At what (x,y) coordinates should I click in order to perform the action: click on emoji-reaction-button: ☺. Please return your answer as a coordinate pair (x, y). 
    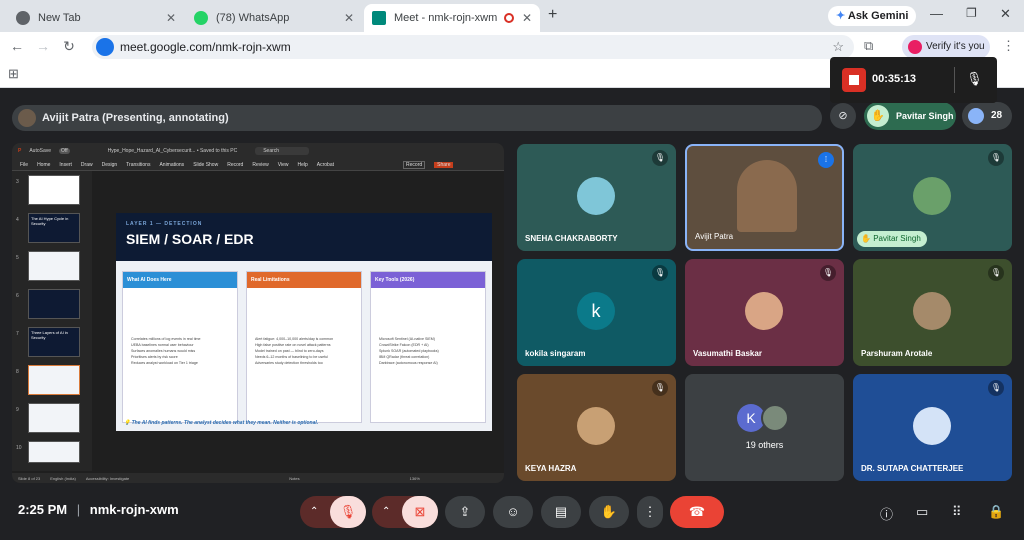
    Looking at the image, I should click on (513, 512).